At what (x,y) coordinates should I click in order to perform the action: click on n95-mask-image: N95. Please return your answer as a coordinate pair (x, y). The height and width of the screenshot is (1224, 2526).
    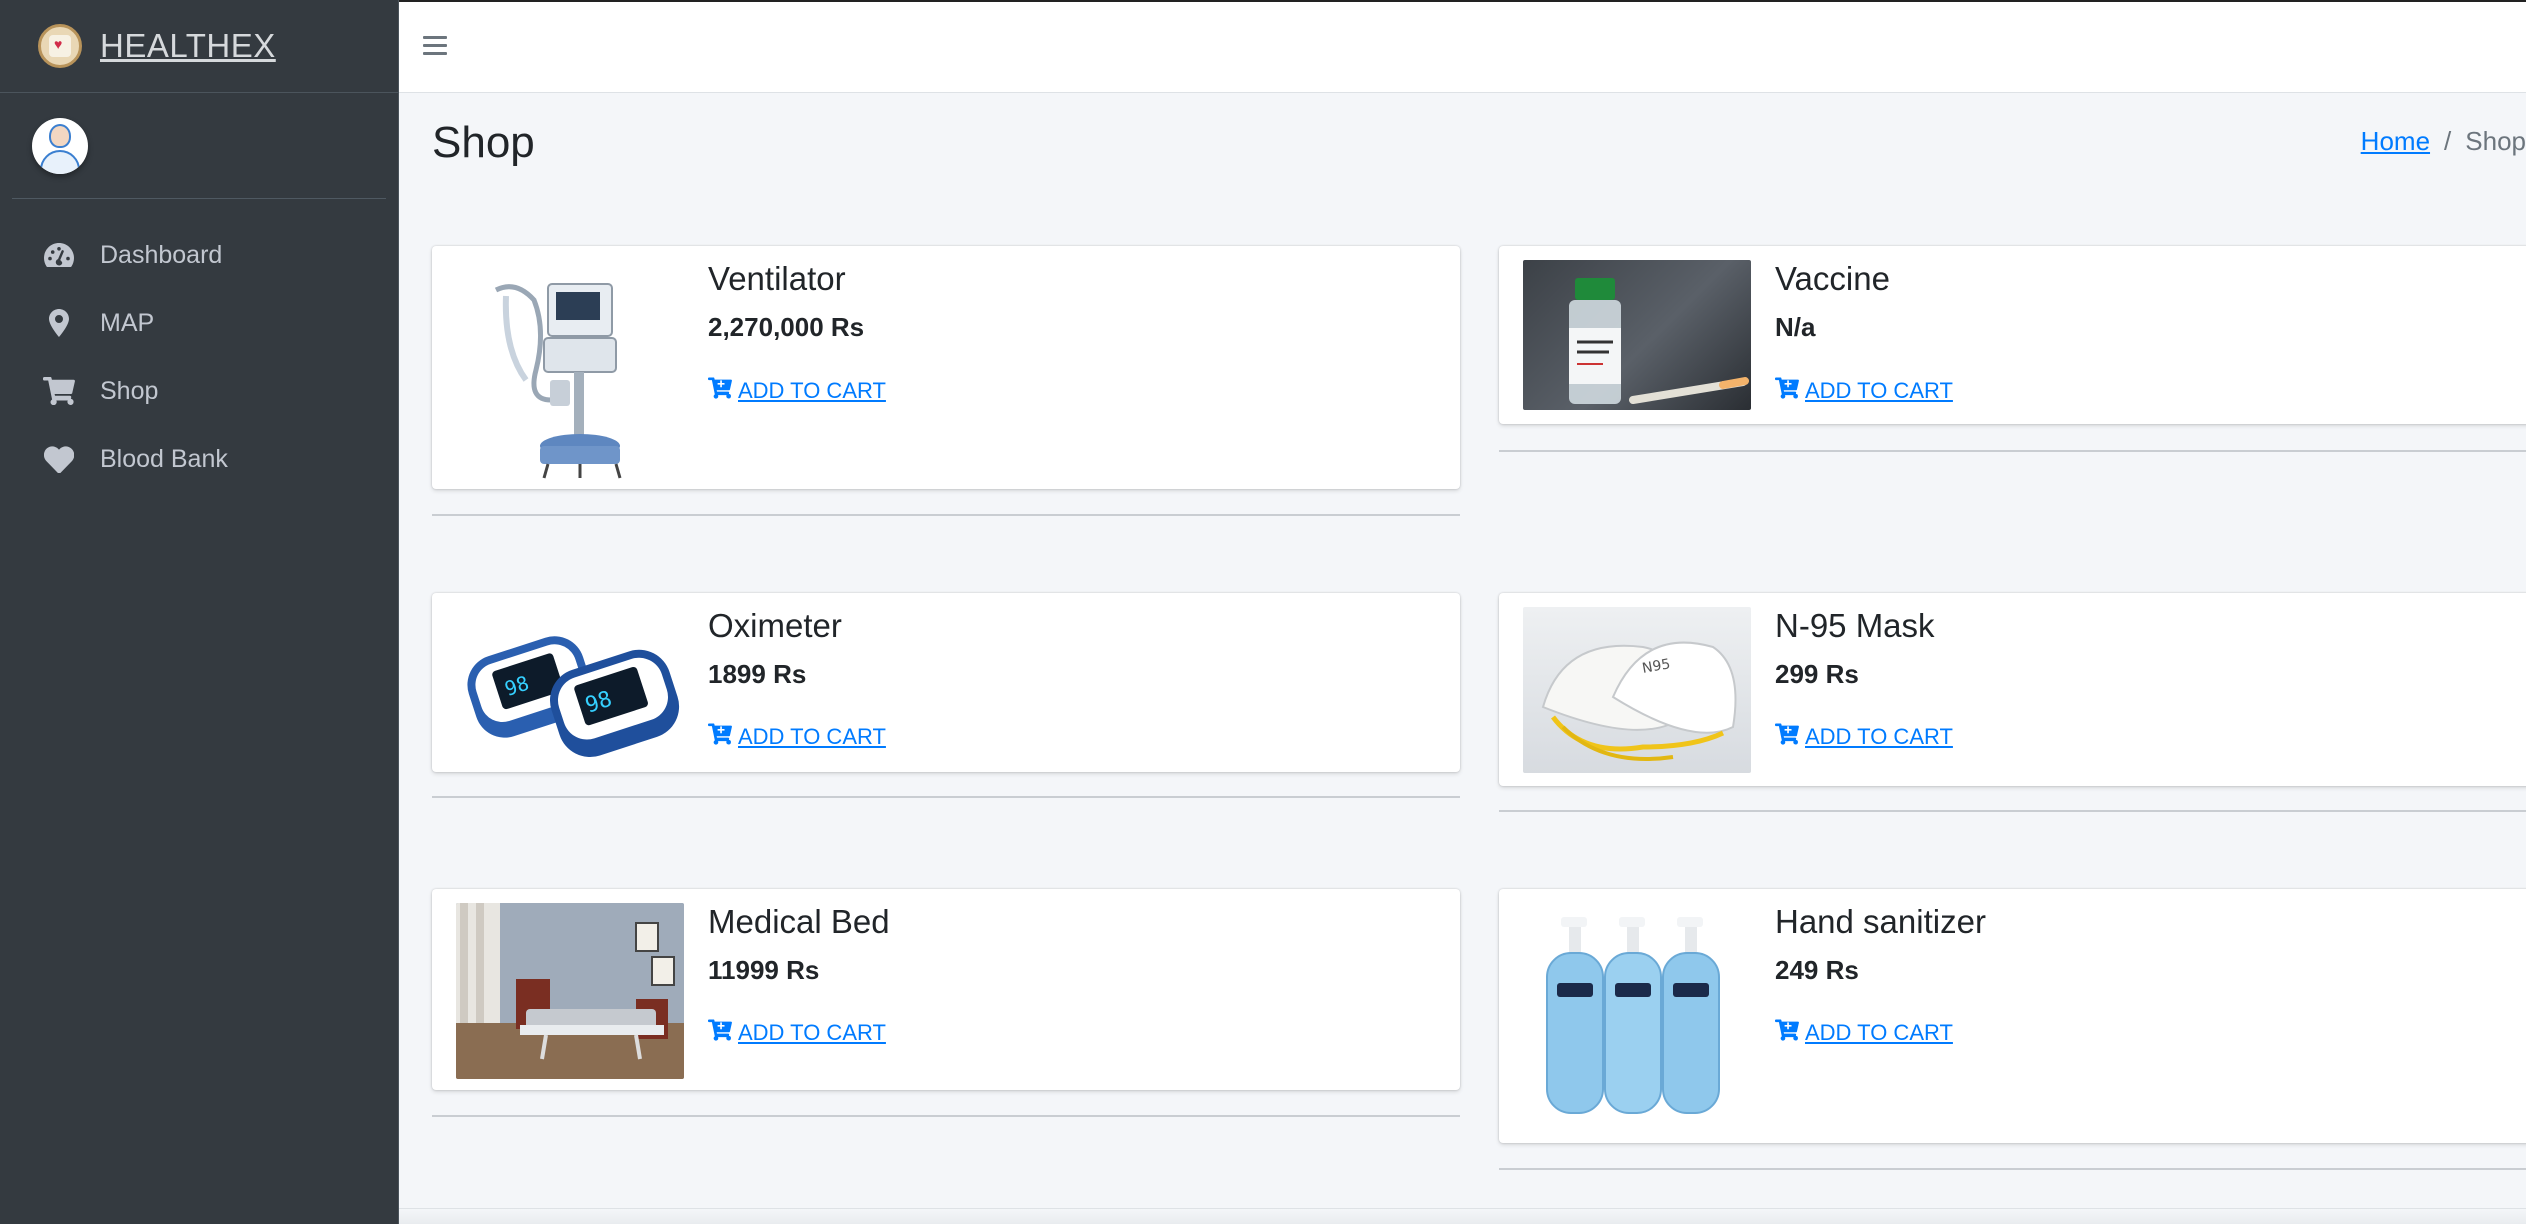
    Looking at the image, I should click on (1637, 690).